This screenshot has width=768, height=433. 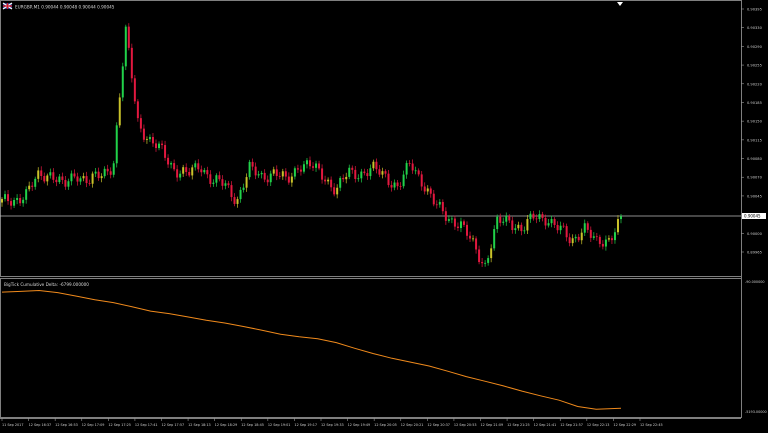 I want to click on time-axis-tick: 12 Sep 22:13, so click(x=598, y=425).